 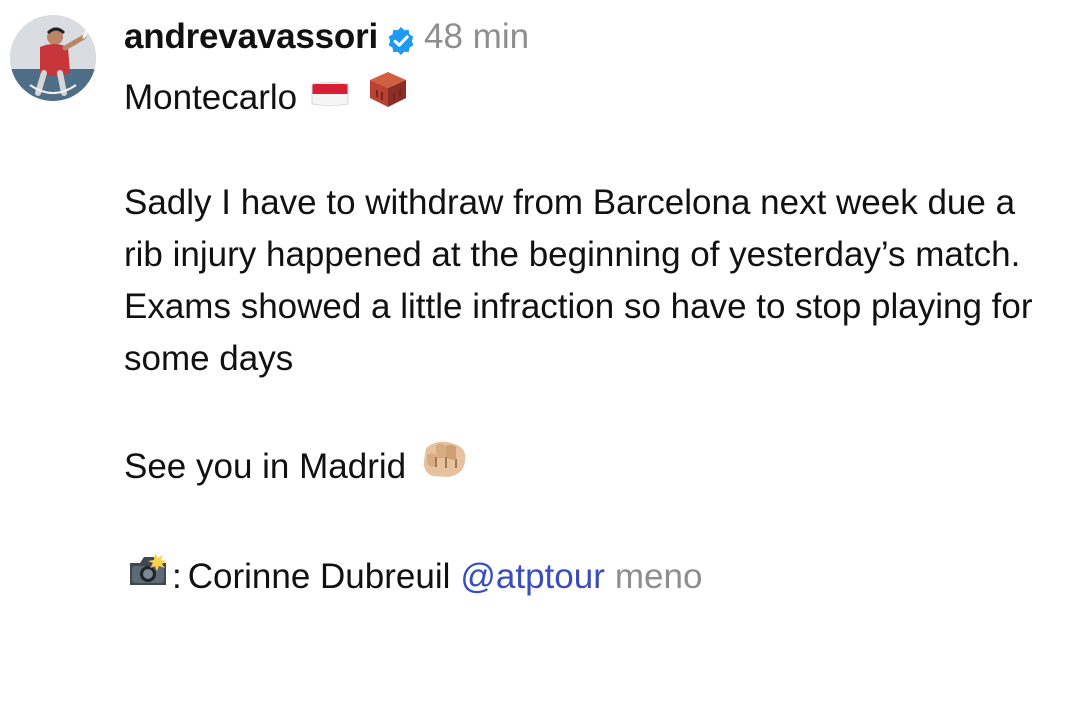 I want to click on monaco-flag-icon, so click(x=330, y=98).